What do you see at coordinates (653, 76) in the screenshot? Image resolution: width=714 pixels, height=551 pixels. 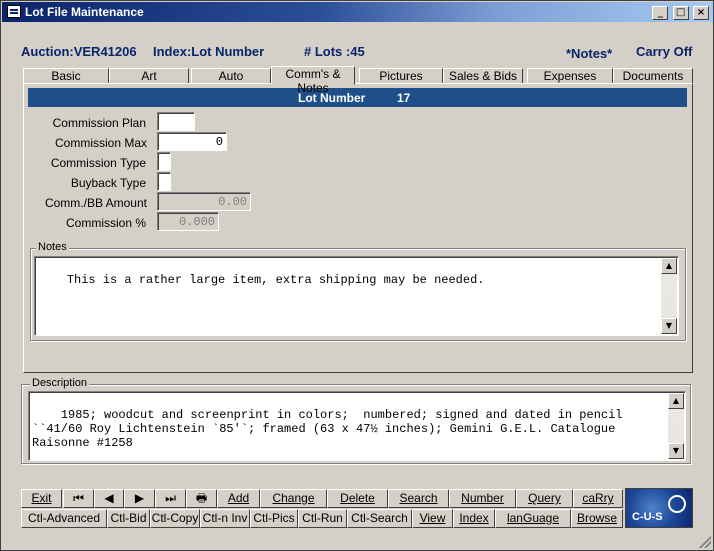 I see `tab-documents: Documents` at bounding box center [653, 76].